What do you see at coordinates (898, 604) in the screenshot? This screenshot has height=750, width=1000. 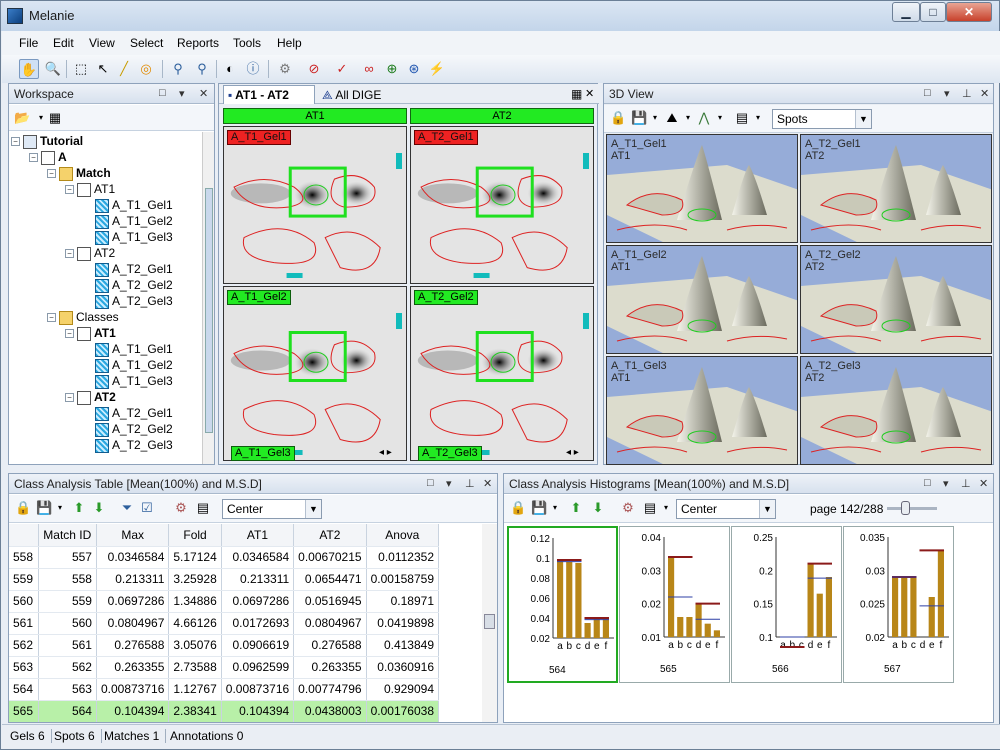 I see `histogram-card: 0.035 0.03 0.025 0.02 a b c d e f 567` at bounding box center [898, 604].